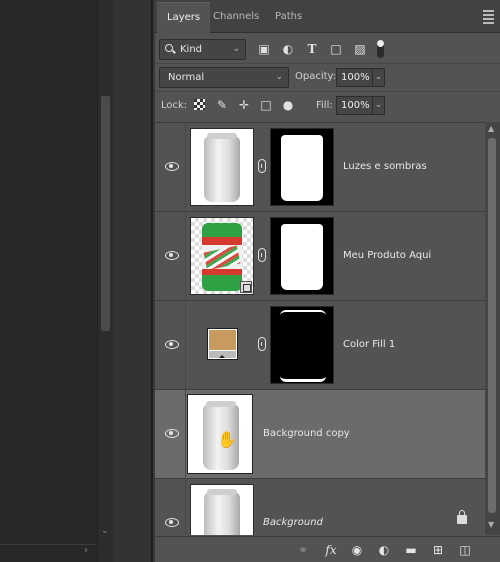 This screenshot has width=500, height=562. Describe the element at coordinates (186, 77) in the screenshot. I see `blend-mode-value: Normal` at that location.